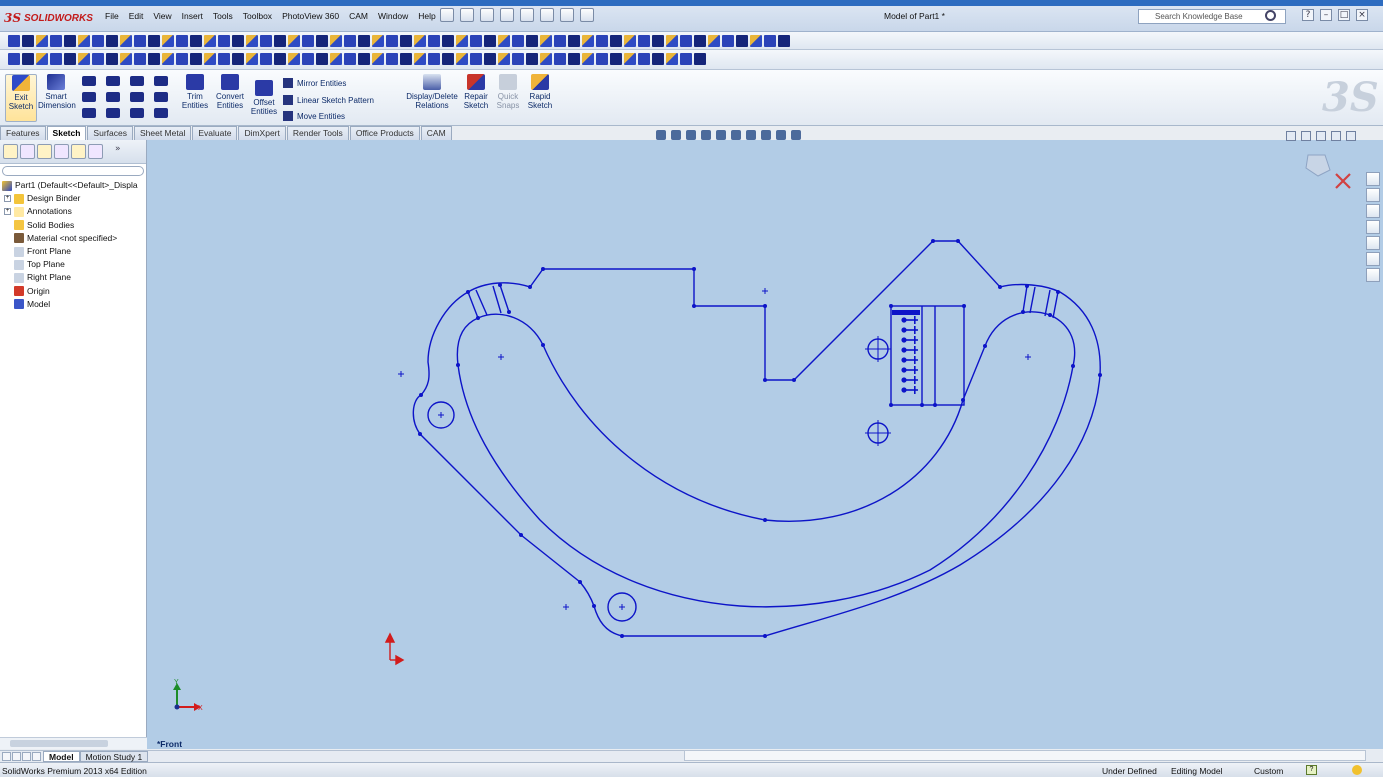 This screenshot has height=777, width=1383. Describe the element at coordinates (238, 59) in the screenshot. I see `view-tool-17-icon` at that location.